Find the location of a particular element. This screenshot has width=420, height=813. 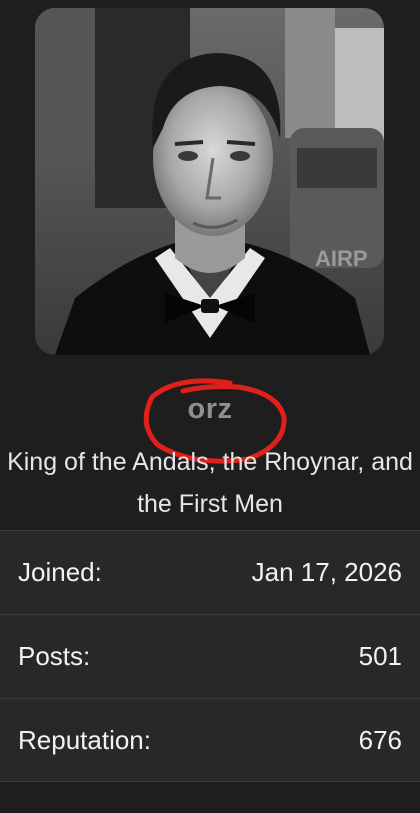

stat-label: Reputation: is located at coordinates (84, 739).